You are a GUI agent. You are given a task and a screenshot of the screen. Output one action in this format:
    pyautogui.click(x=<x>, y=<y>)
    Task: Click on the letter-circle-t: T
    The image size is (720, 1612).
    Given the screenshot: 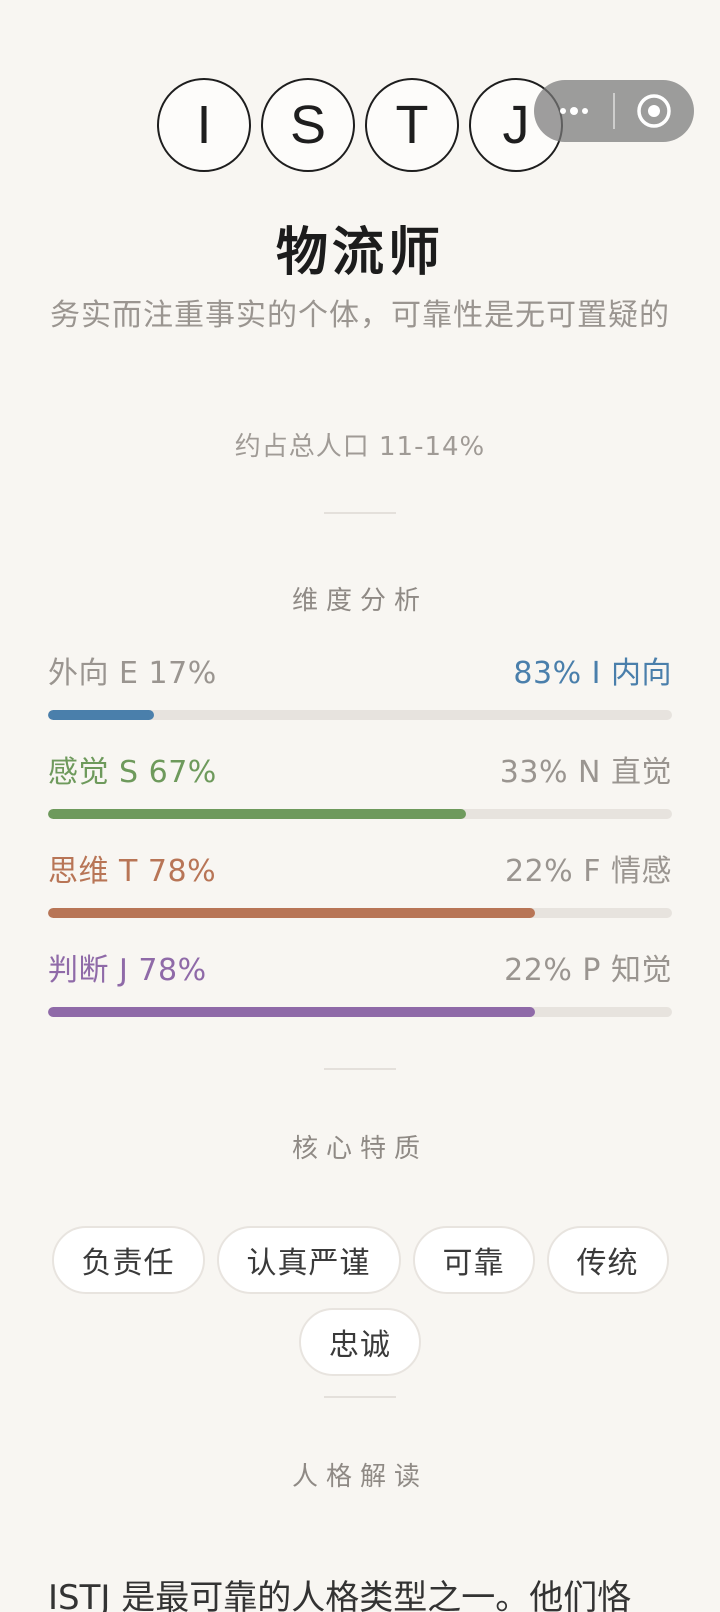 What is the action you would take?
    pyautogui.click(x=412, y=125)
    